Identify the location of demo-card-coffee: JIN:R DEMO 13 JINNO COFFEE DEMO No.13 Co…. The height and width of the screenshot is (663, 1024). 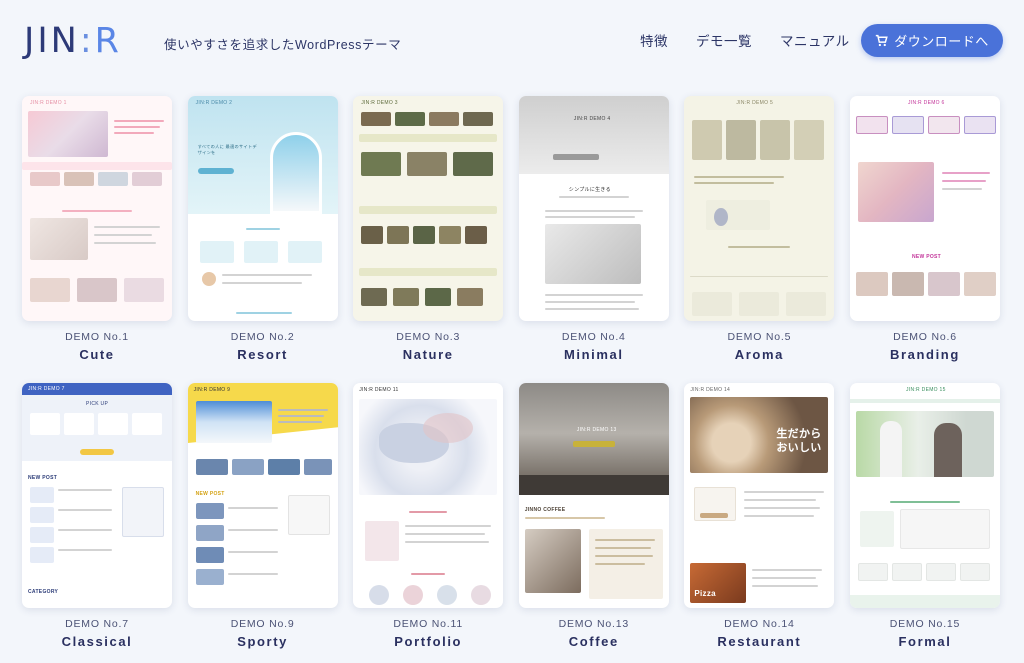
(593, 523).